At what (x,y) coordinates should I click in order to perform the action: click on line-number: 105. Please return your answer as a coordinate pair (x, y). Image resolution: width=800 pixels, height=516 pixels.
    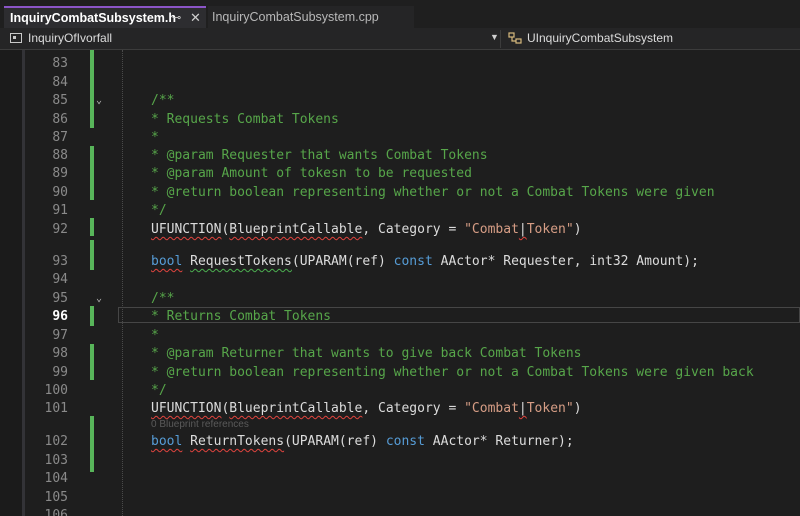
    Looking at the image, I should click on (56, 497).